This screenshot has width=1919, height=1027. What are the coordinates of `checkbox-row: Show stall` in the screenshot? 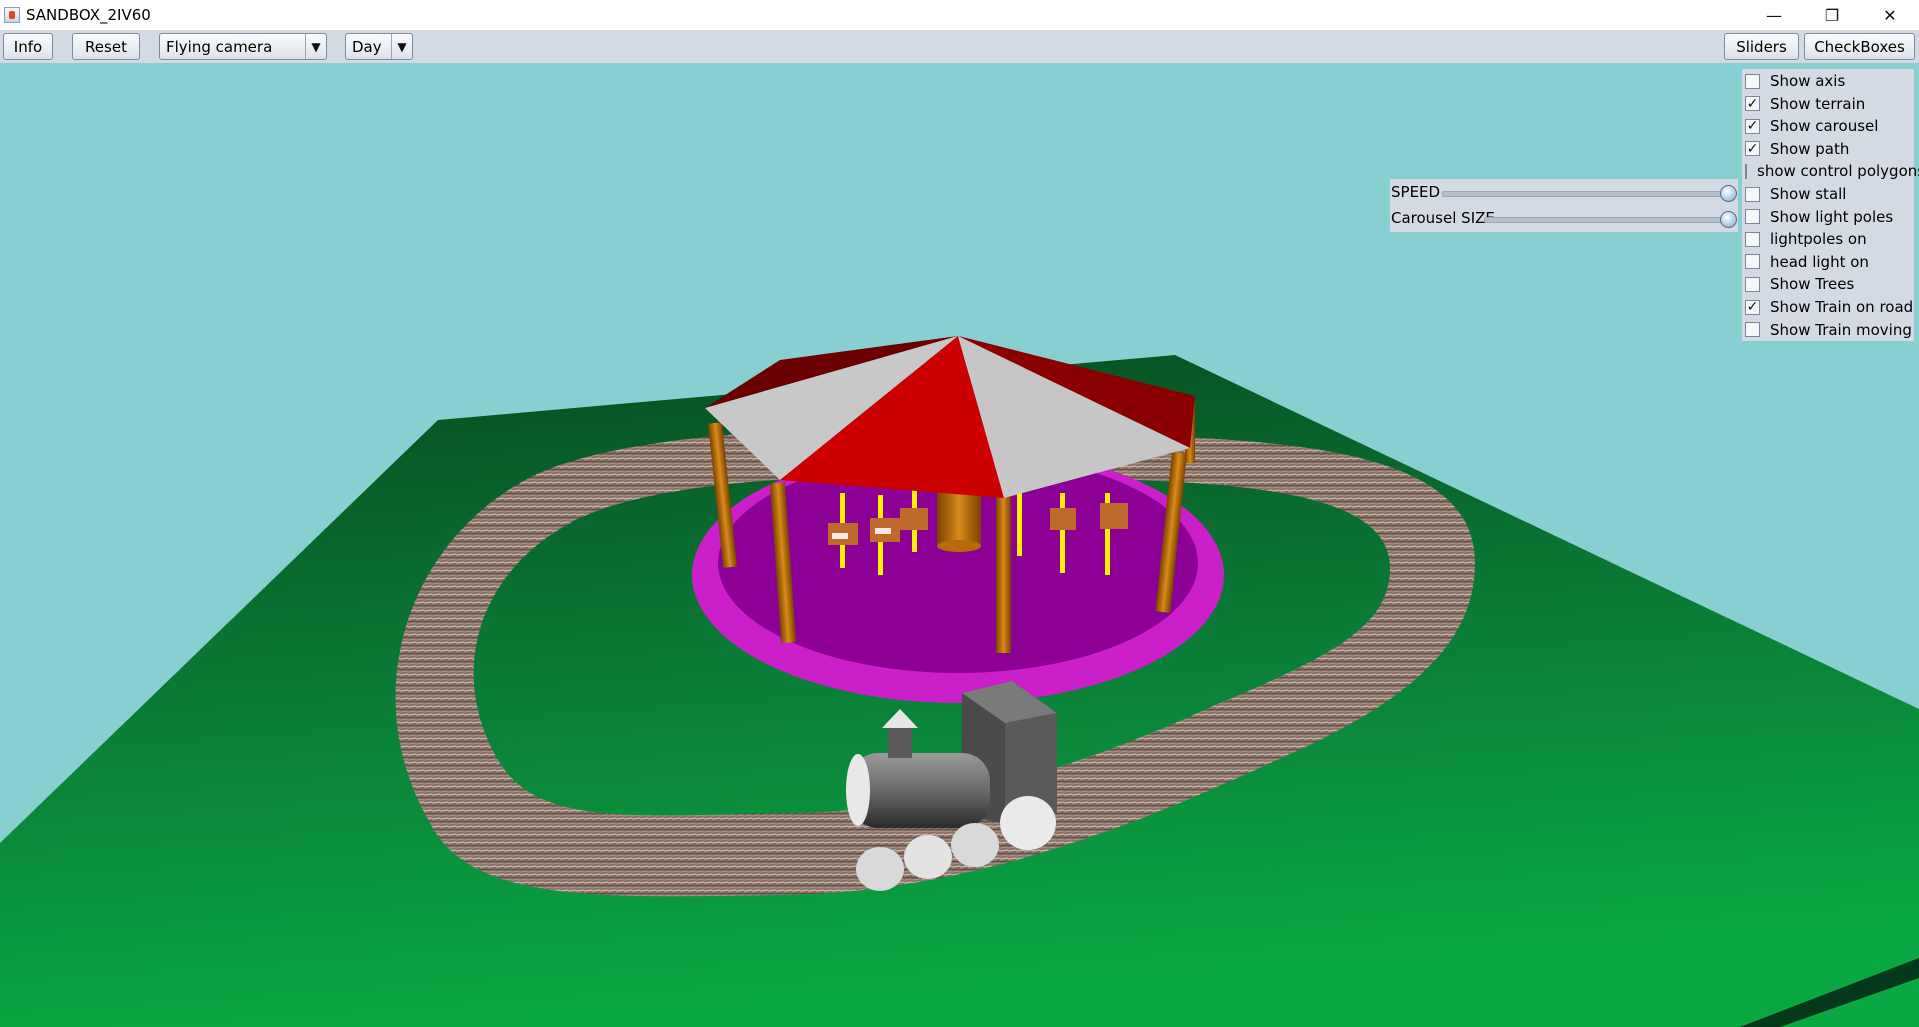 It's located at (1828, 194).